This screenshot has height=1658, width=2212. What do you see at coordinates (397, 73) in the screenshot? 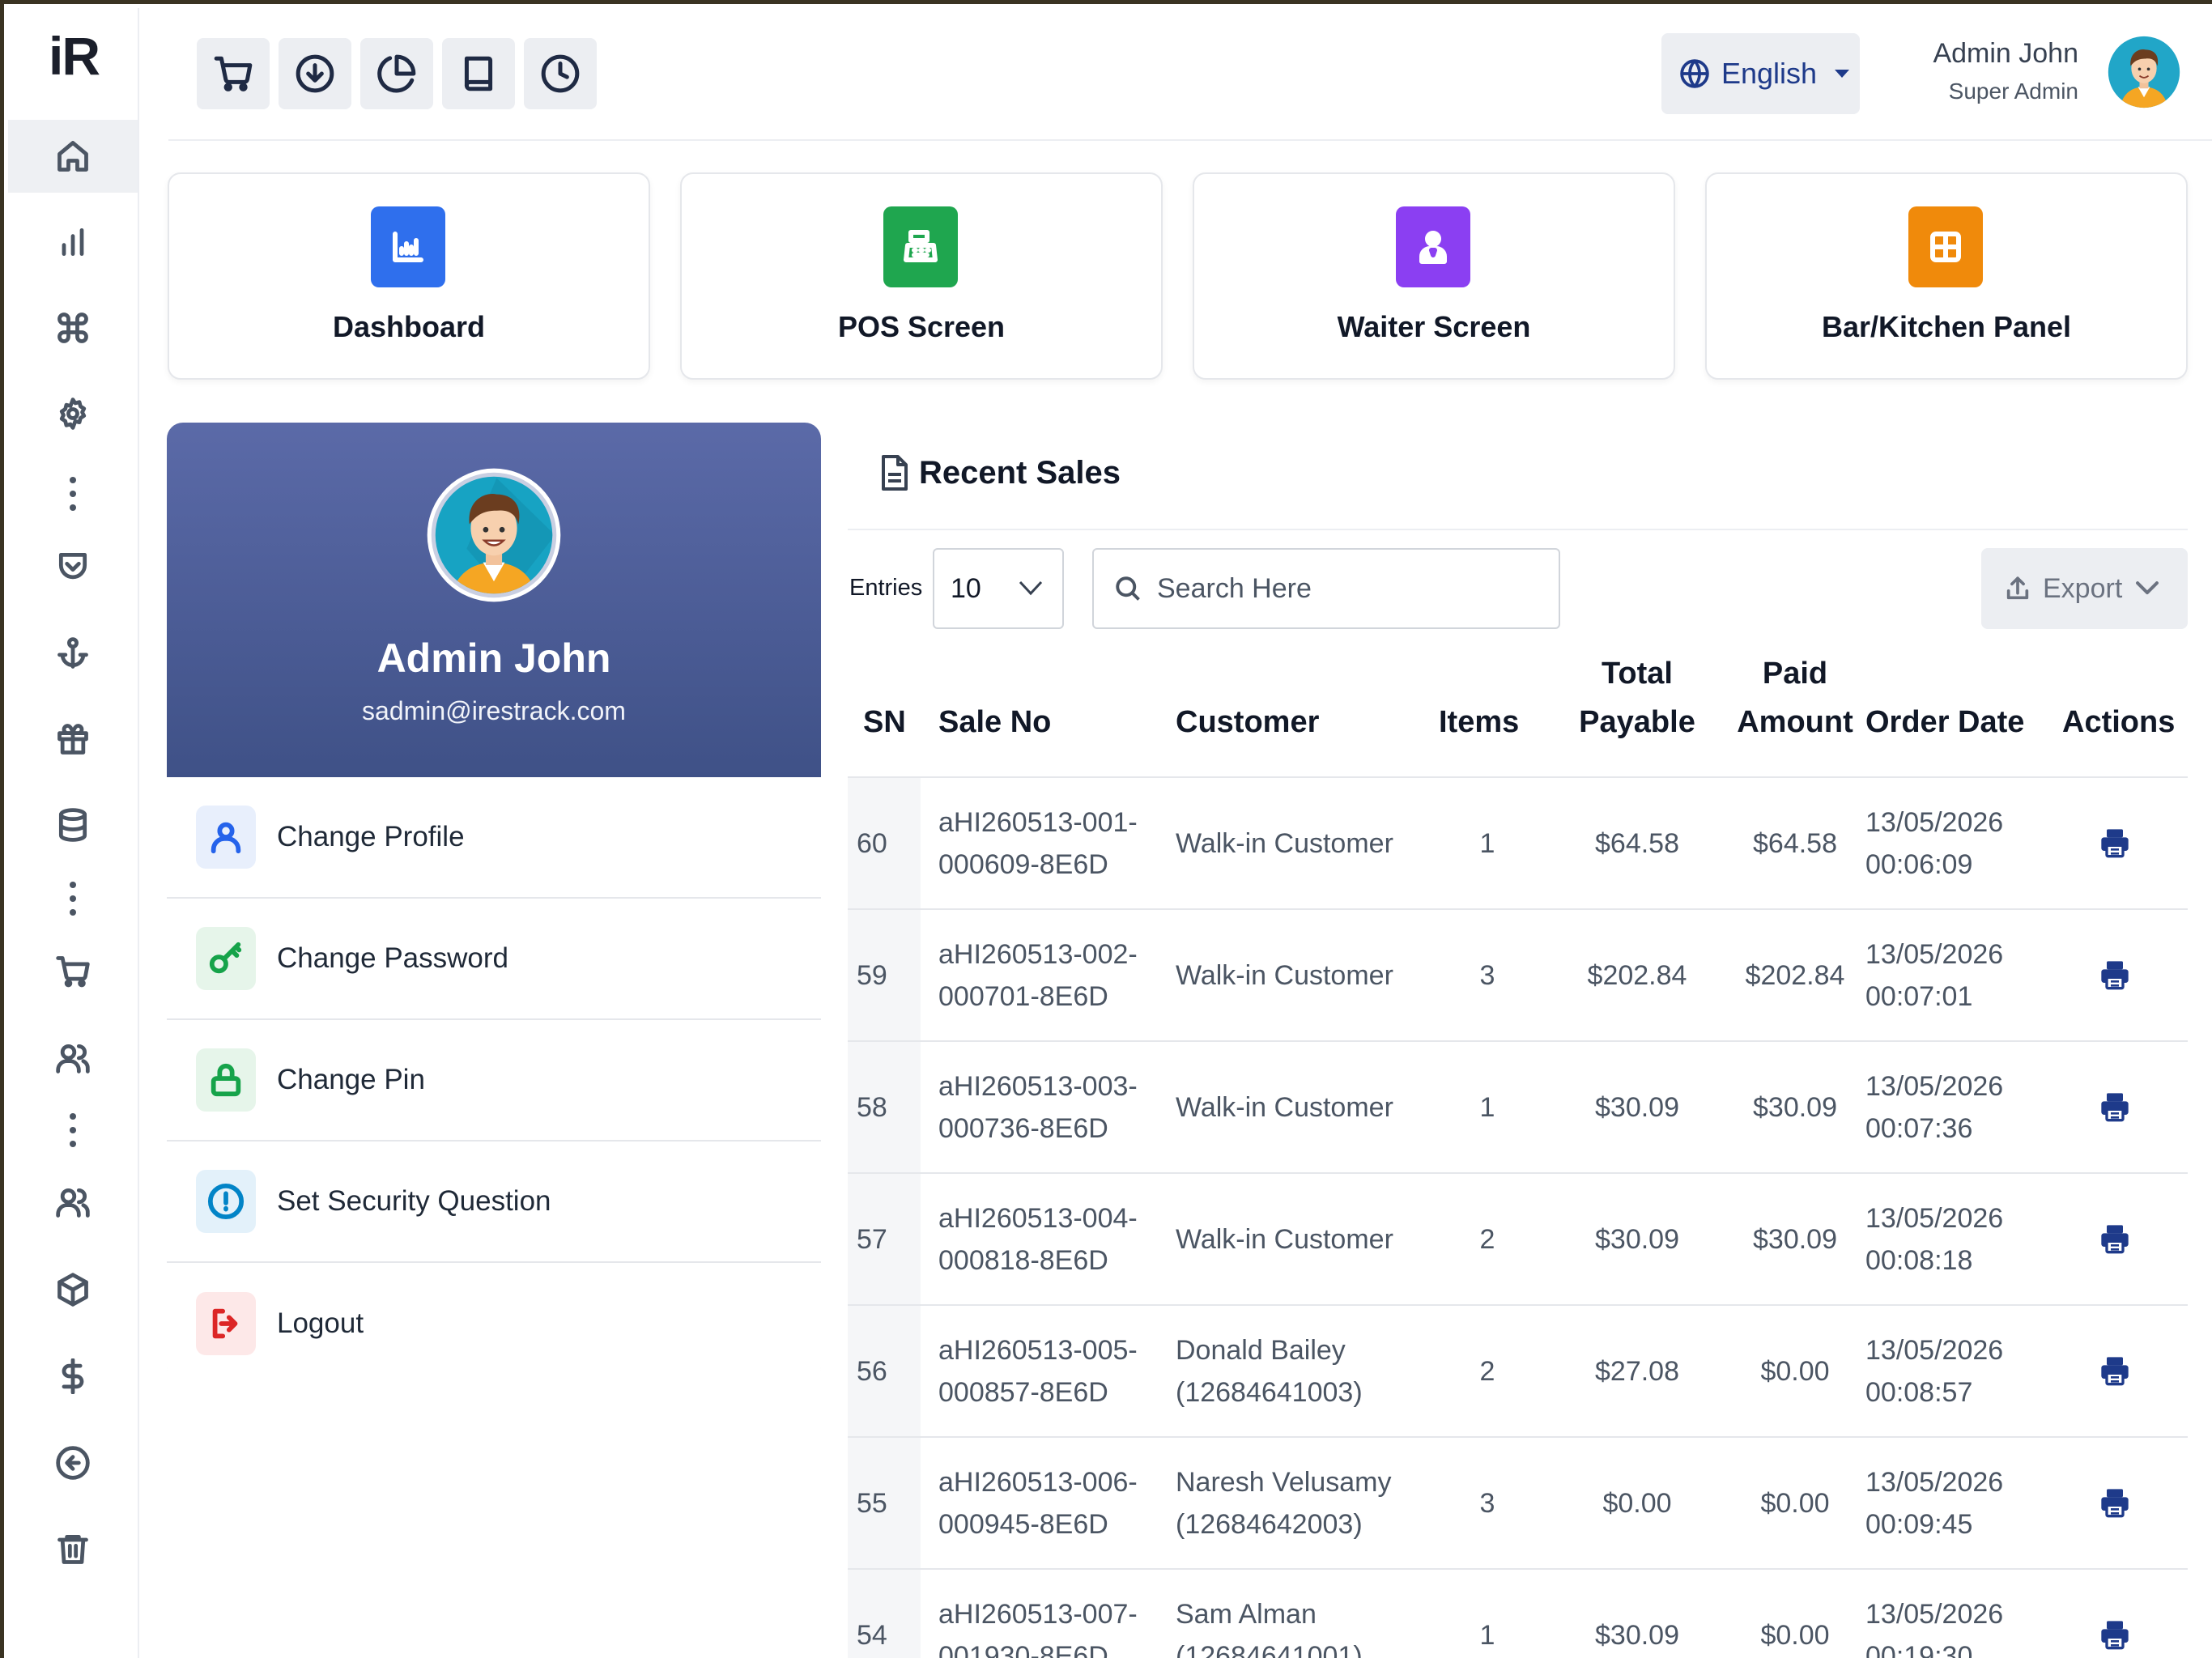
I see `pie-chart-button` at bounding box center [397, 73].